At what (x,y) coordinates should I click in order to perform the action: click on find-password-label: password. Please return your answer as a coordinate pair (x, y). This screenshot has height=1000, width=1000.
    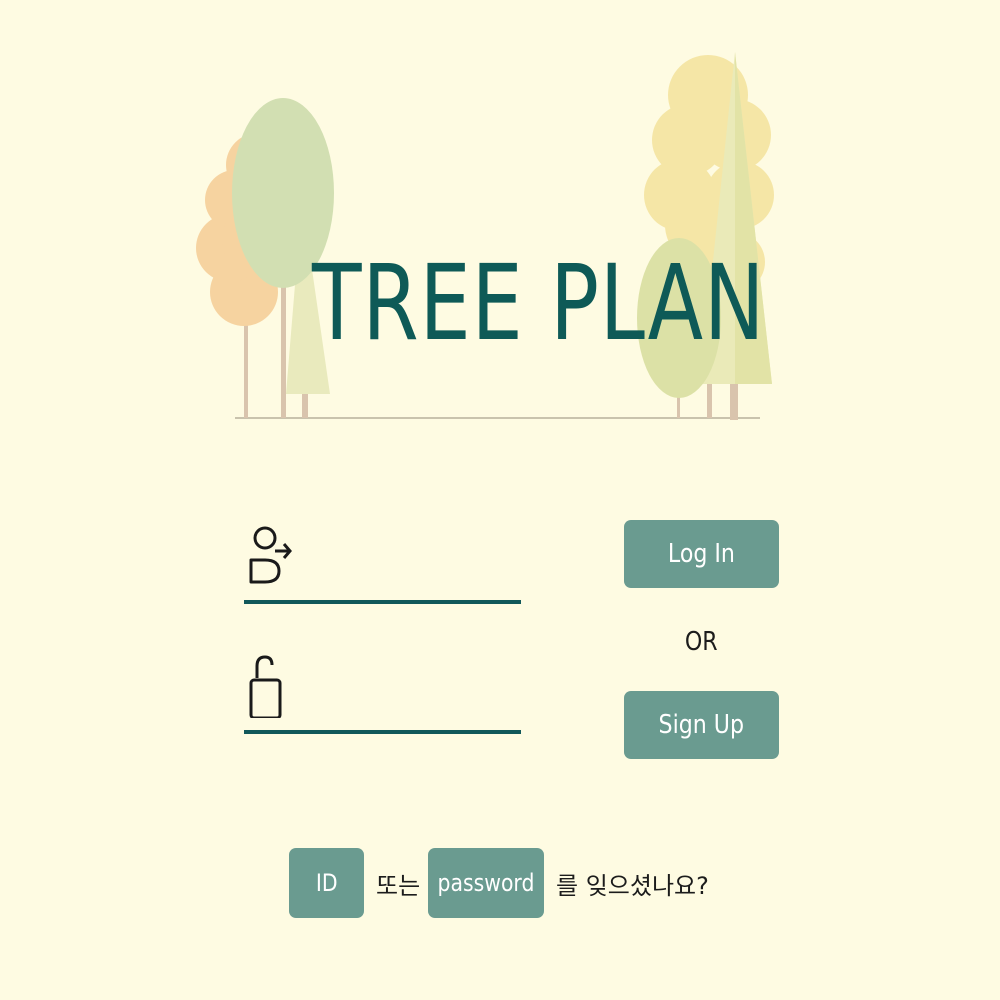
    Looking at the image, I should click on (486, 883).